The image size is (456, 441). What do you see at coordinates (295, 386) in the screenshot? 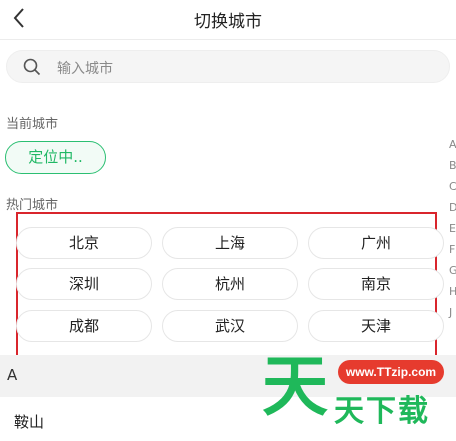
I see `watermark-glyph: 天` at bounding box center [295, 386].